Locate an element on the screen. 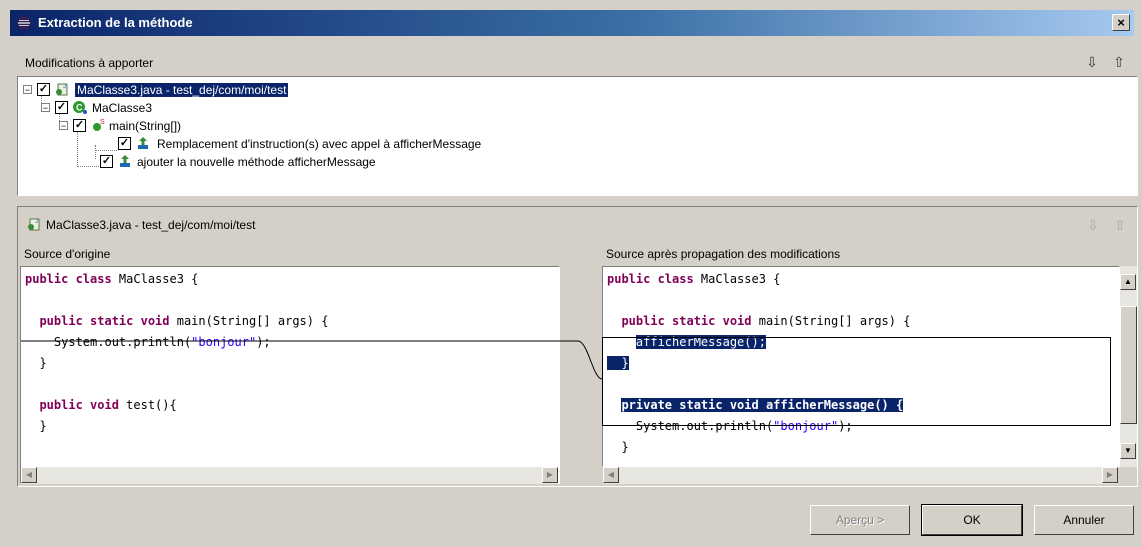 Image resolution: width=1142 pixels, height=547 pixels. scroll-thumb is located at coordinates (1128, 365).